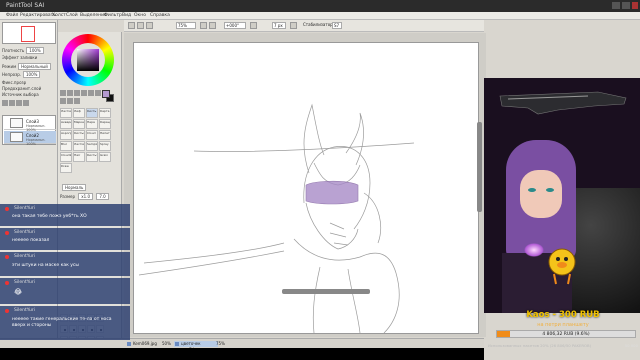 The height and width of the screenshot is (360, 640). I want to click on chat-text: эти штуки на маске как усы, so click(45, 265).